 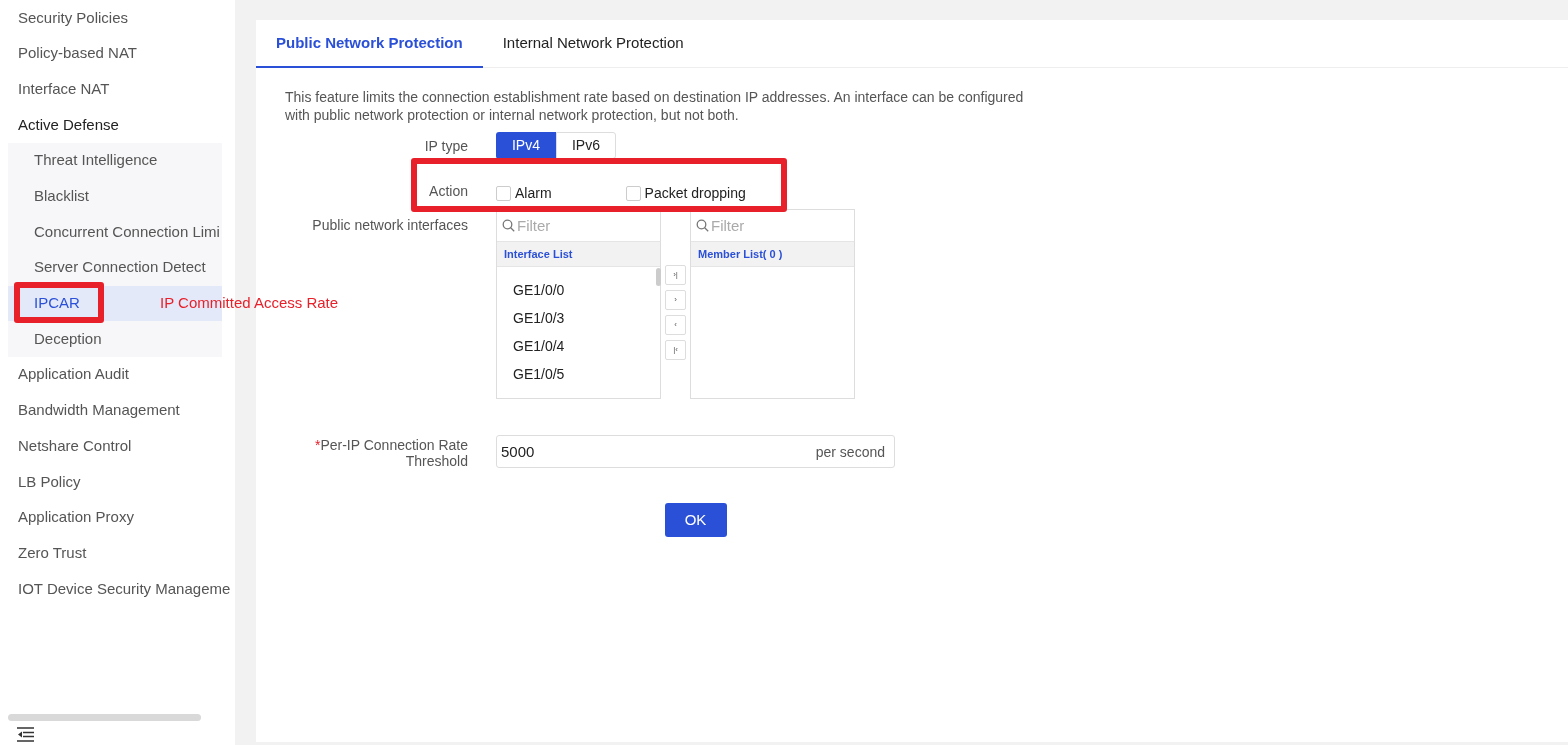 What do you see at coordinates (675, 350) in the screenshot?
I see `transfer-button: |‹` at bounding box center [675, 350].